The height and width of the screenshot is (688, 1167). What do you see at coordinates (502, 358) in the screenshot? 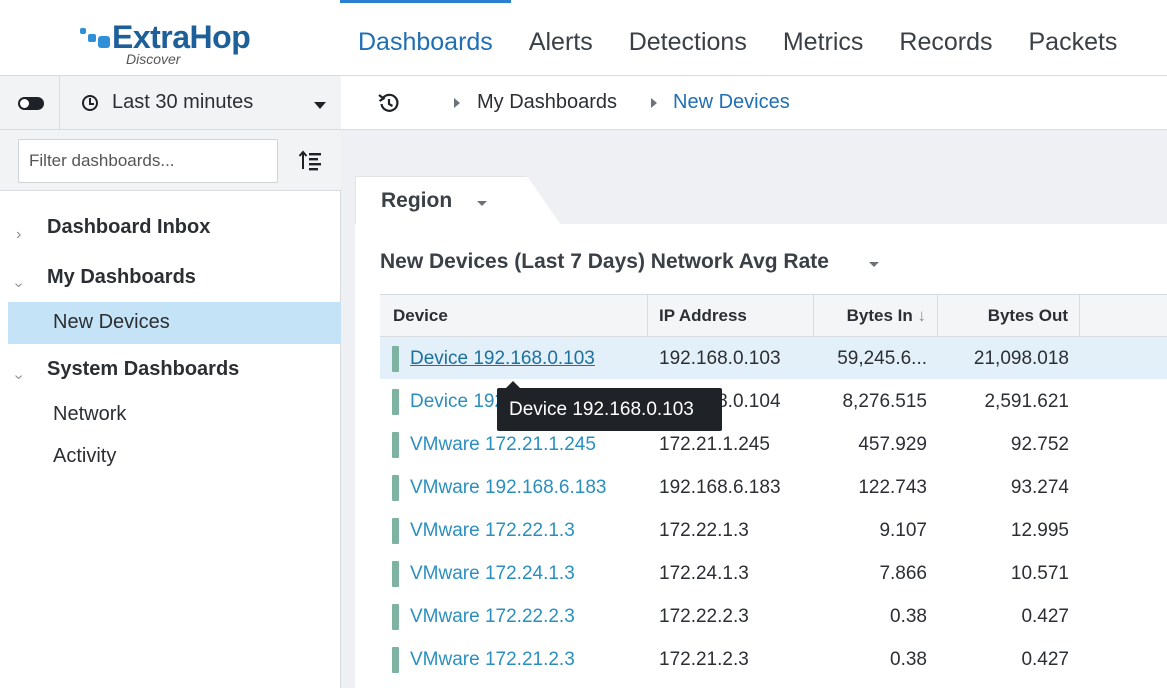
I see `device-link: Device 192.168.0.103` at bounding box center [502, 358].